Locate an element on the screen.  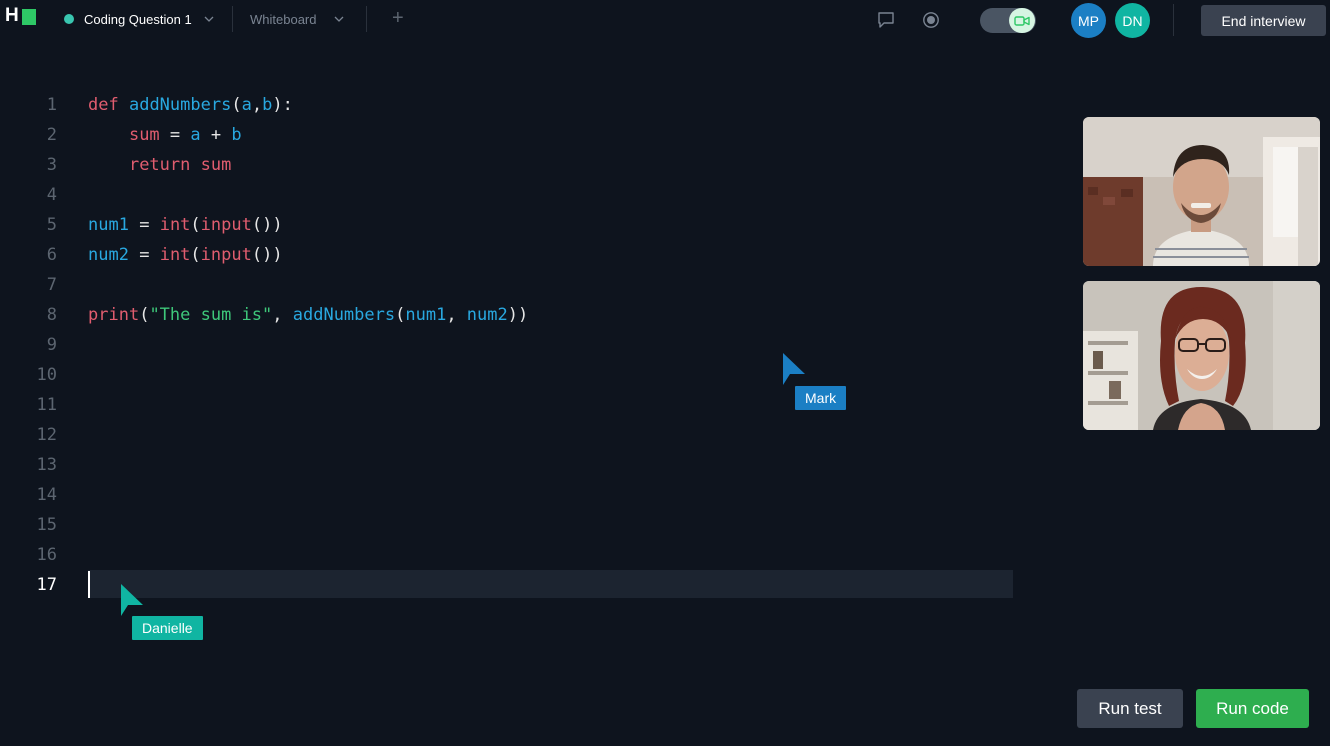
add-tab-button: + is located at coordinates (398, 18).